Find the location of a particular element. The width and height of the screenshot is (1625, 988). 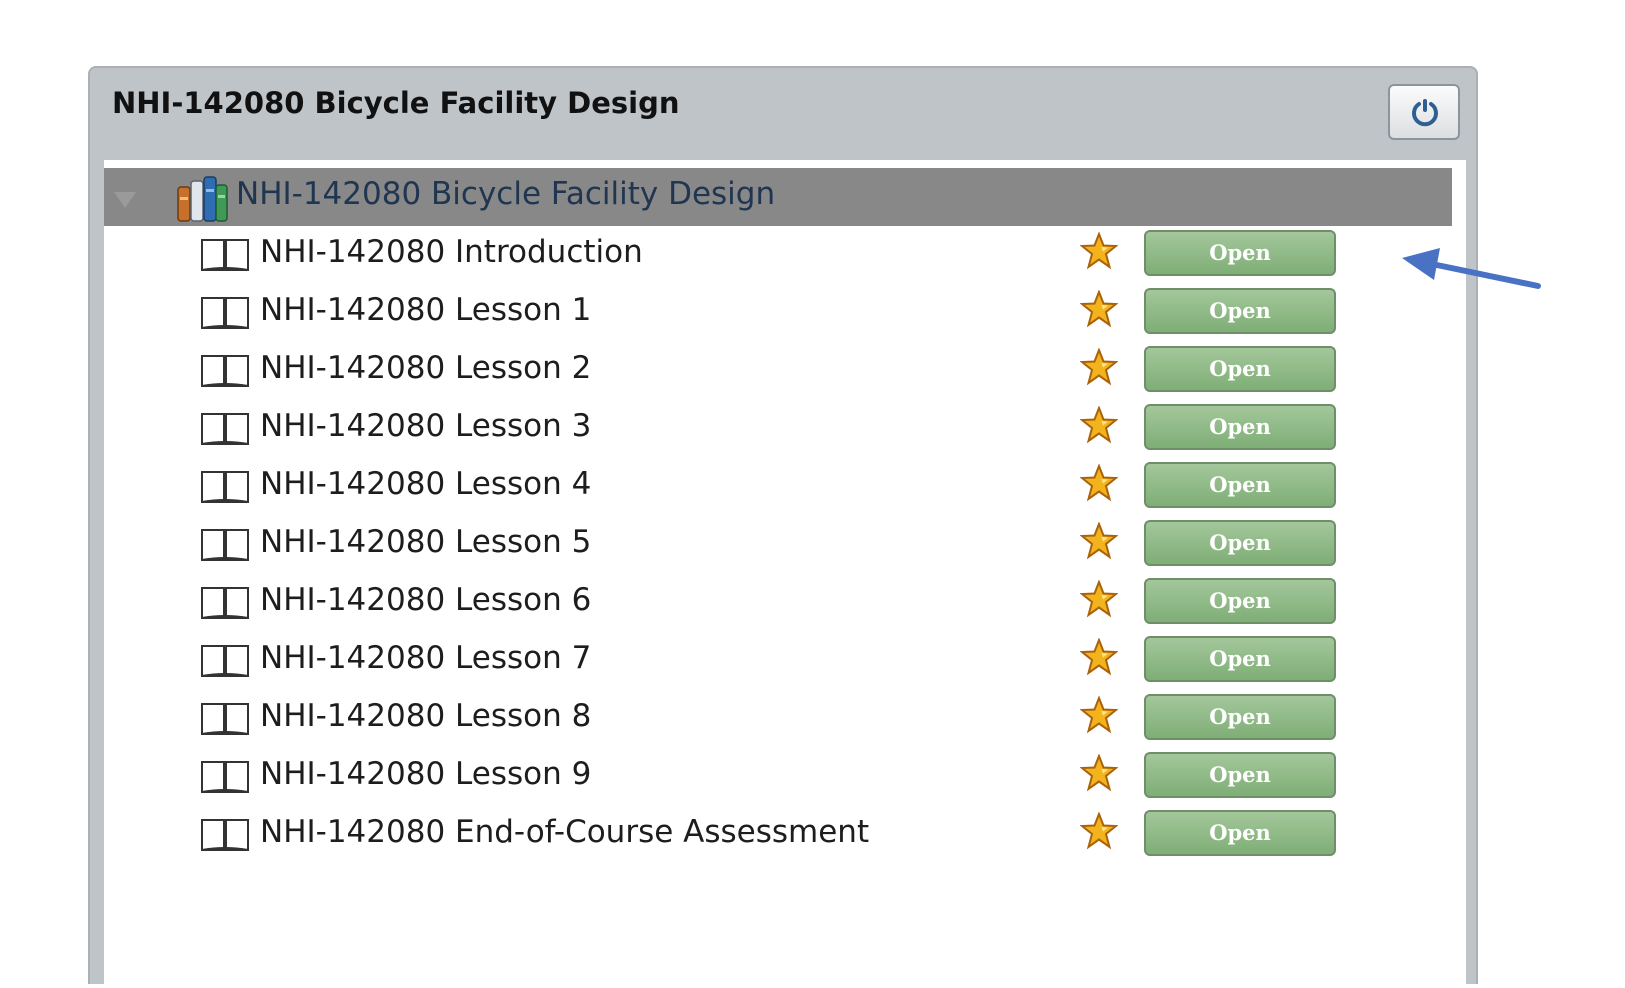

lesson-label: NHI-142080 End-of-Course Assessment is located at coordinates (564, 832).